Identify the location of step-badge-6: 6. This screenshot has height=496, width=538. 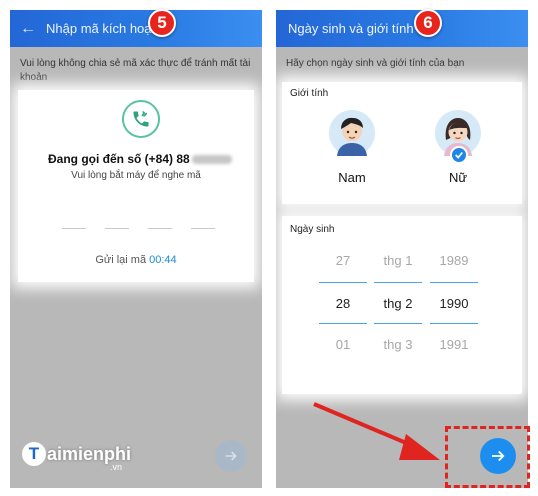
(428, 23).